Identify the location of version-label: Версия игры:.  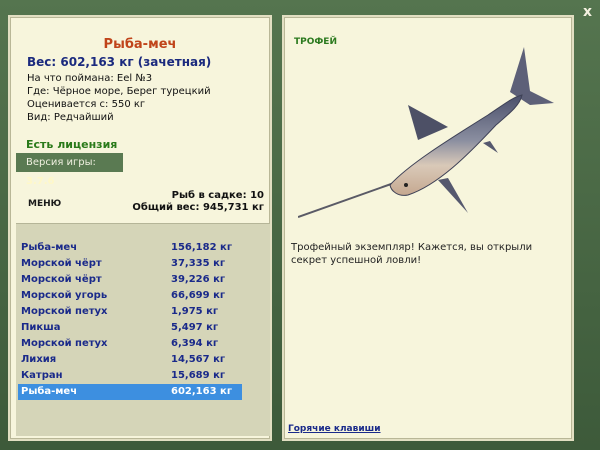
(61, 162).